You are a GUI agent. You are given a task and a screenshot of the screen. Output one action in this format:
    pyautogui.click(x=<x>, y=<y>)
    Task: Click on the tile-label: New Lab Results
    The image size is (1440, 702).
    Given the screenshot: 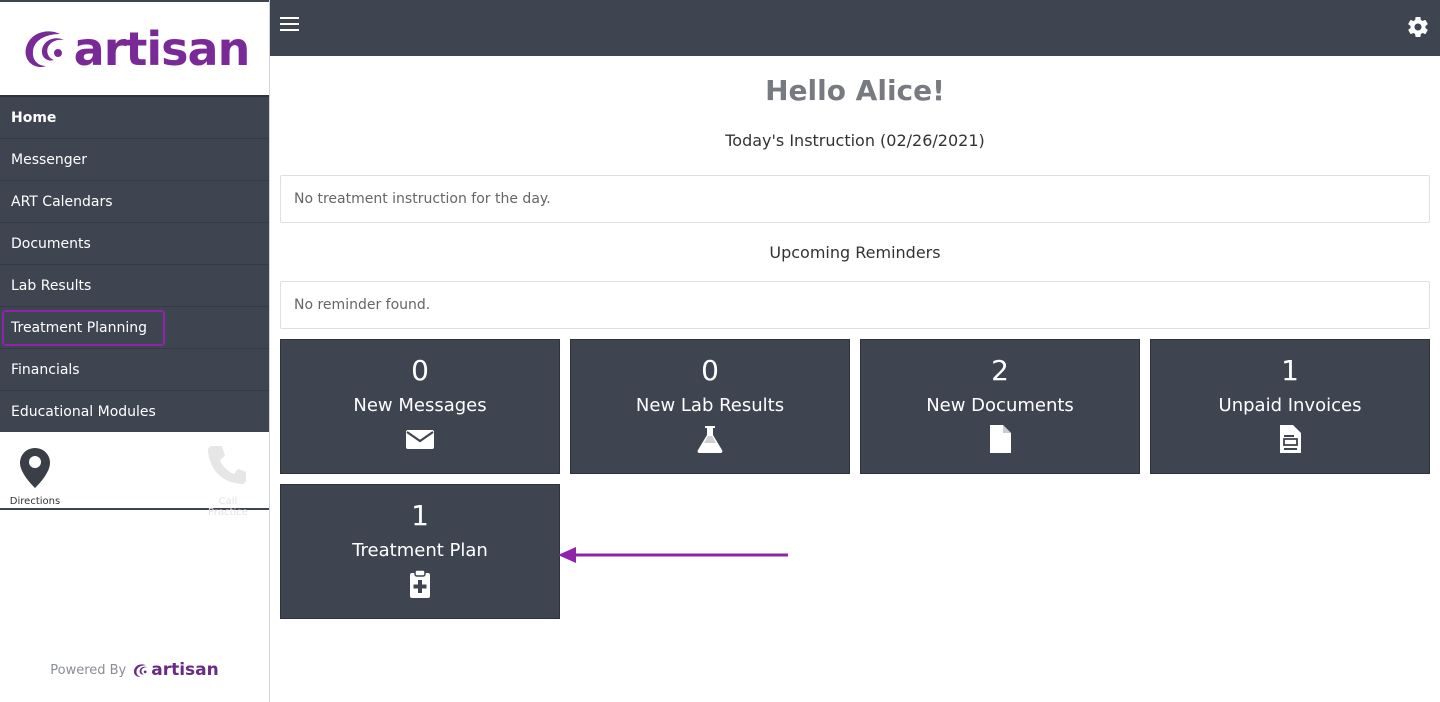 What is the action you would take?
    pyautogui.click(x=710, y=405)
    